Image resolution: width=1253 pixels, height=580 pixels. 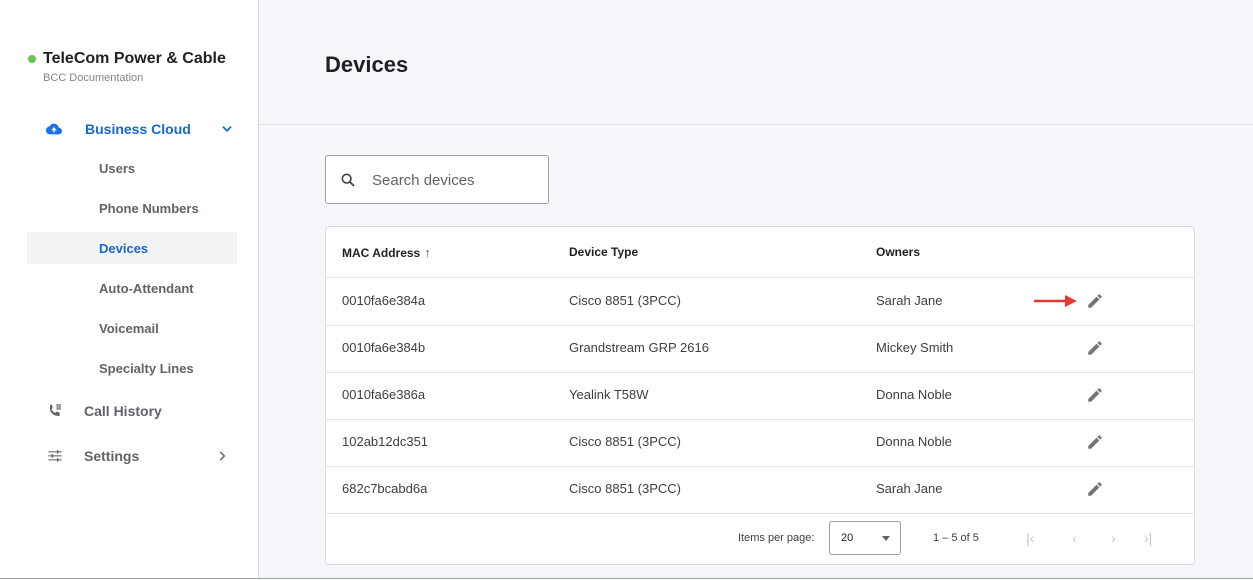 I want to click on cell-owner: Mickey Smith, so click(x=915, y=347).